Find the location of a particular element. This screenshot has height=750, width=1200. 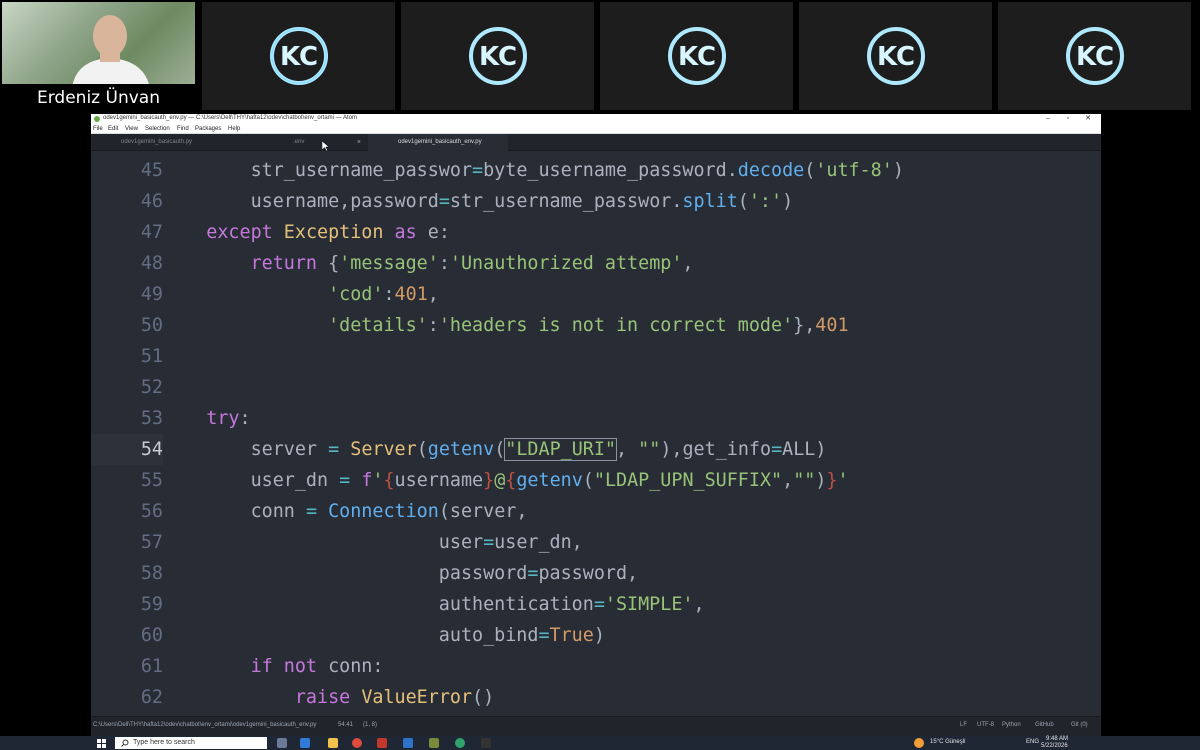

code-line: 53 try: is located at coordinates (596, 418).